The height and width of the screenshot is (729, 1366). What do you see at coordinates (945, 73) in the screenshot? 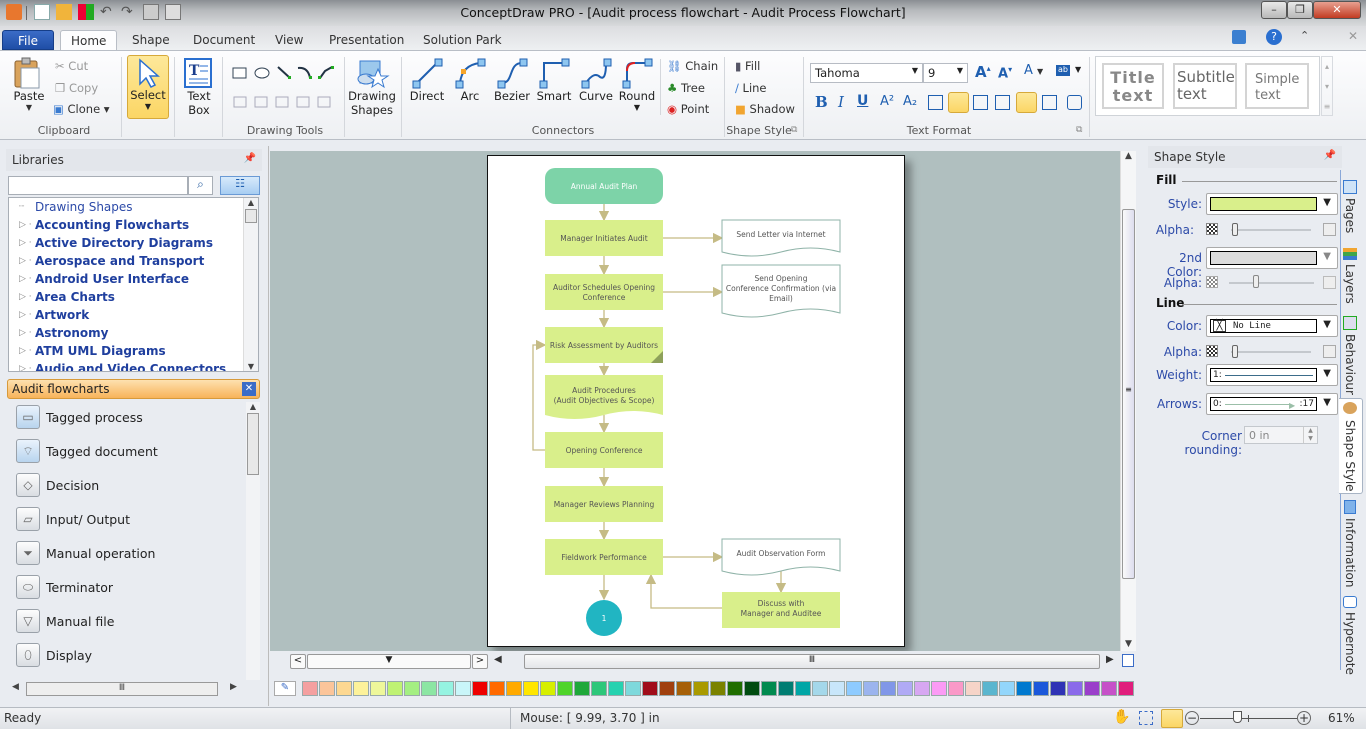
I see `font-size-select: 9 ▼` at bounding box center [945, 73].